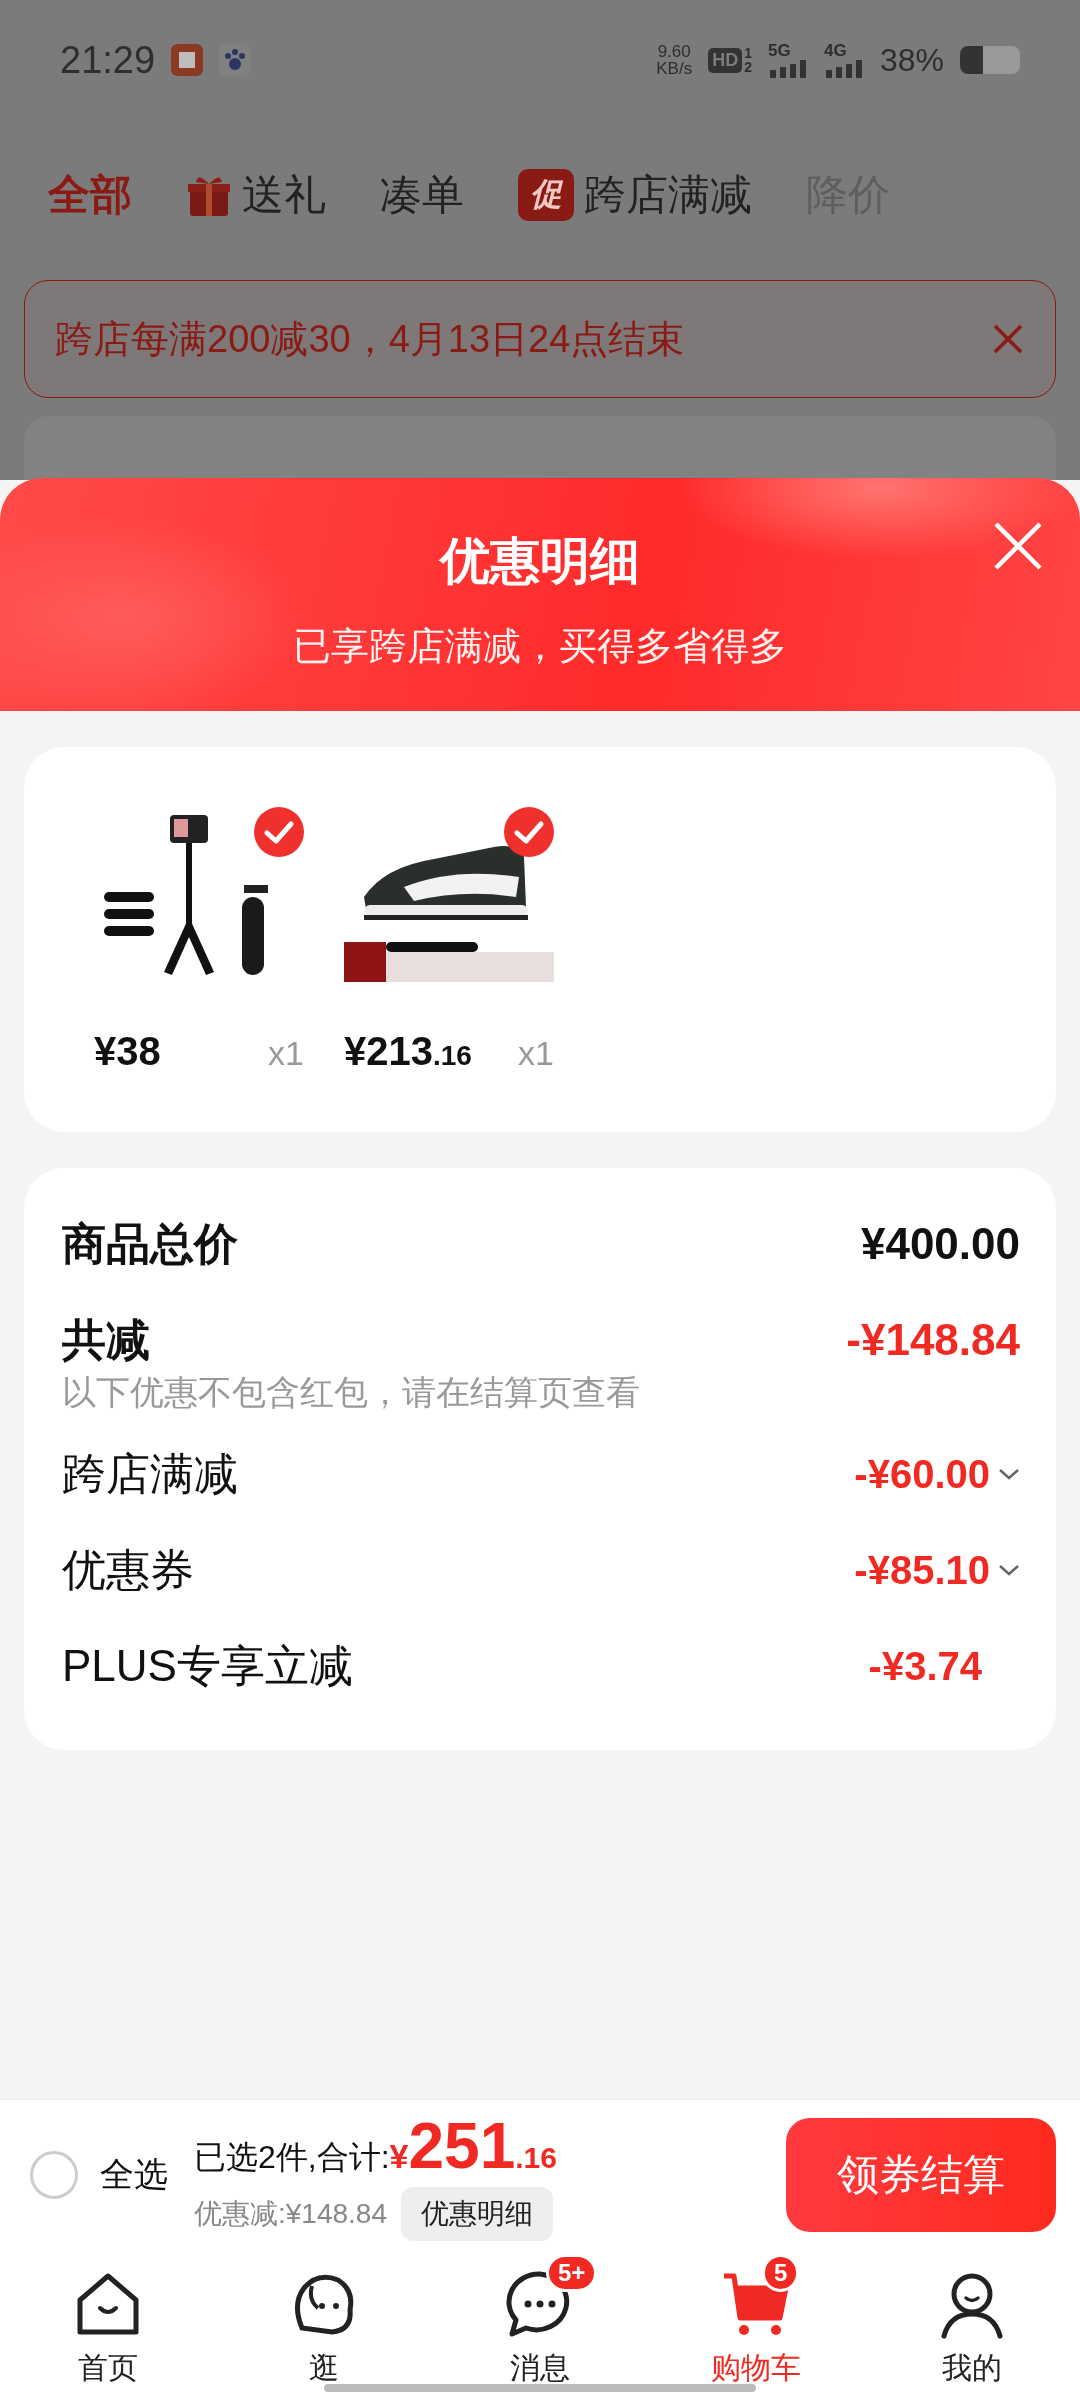  I want to click on summary-label: 商品总价, so click(150, 1243).